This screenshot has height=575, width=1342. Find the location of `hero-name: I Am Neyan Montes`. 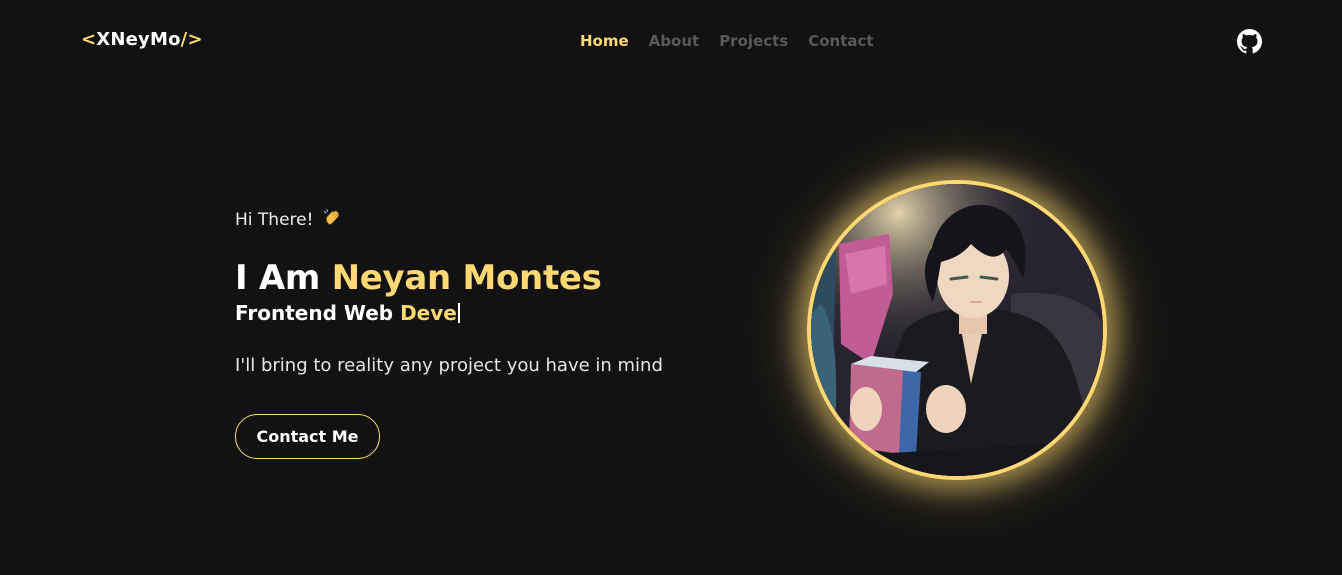

hero-name: I Am Neyan Montes is located at coordinates (418, 278).